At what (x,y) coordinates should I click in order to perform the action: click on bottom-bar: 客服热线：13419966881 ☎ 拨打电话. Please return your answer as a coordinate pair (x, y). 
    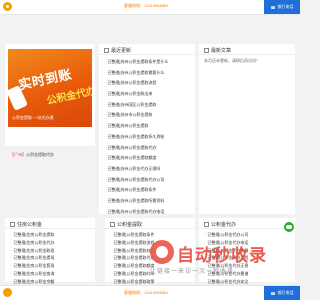
    Looking at the image, I should click on (150, 292).